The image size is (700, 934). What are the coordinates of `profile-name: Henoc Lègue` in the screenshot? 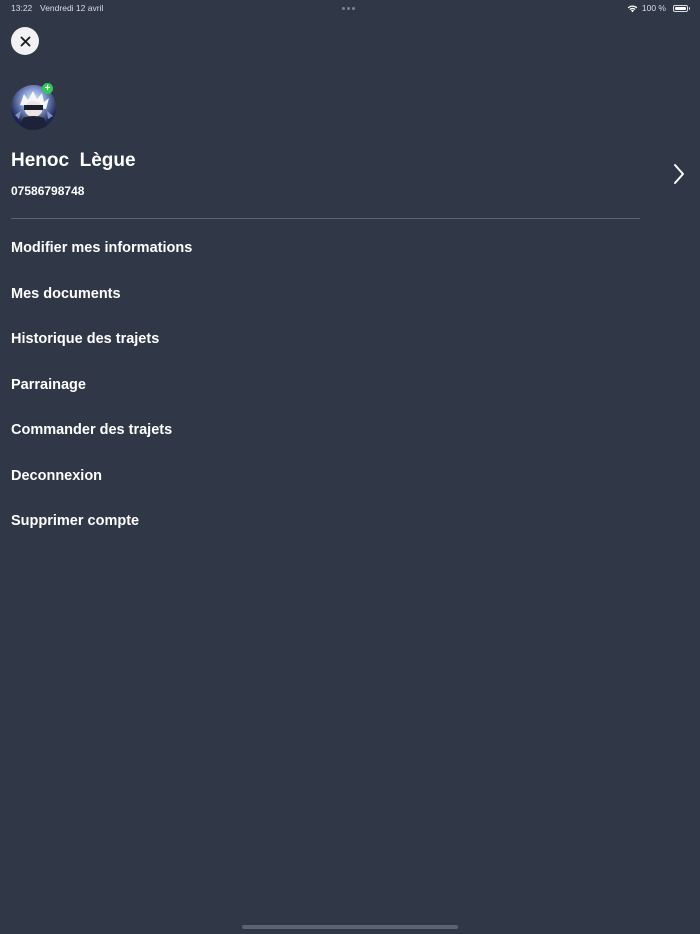 It's located at (73, 160).